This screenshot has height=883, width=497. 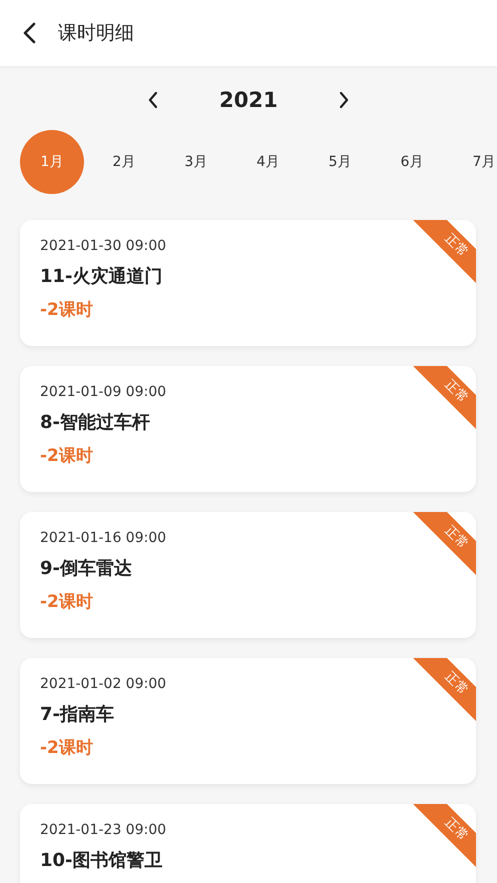 I want to click on record-title: 11-火灾通道门, so click(x=102, y=276).